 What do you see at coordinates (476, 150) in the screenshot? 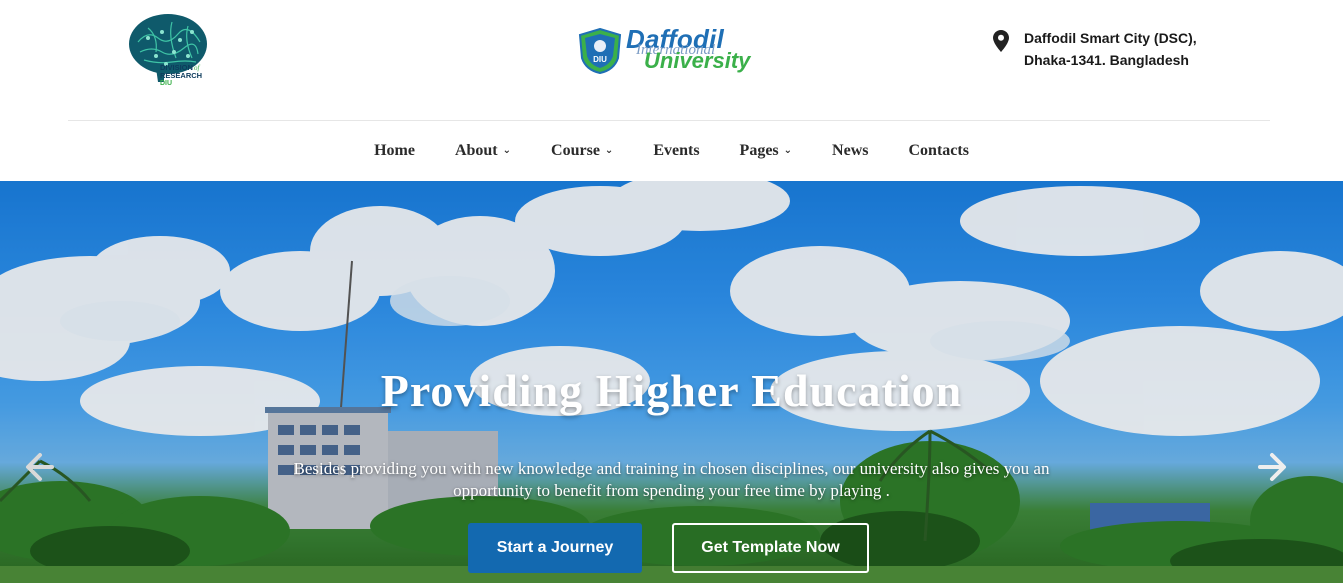
I see `nav-item-label: About` at bounding box center [476, 150].